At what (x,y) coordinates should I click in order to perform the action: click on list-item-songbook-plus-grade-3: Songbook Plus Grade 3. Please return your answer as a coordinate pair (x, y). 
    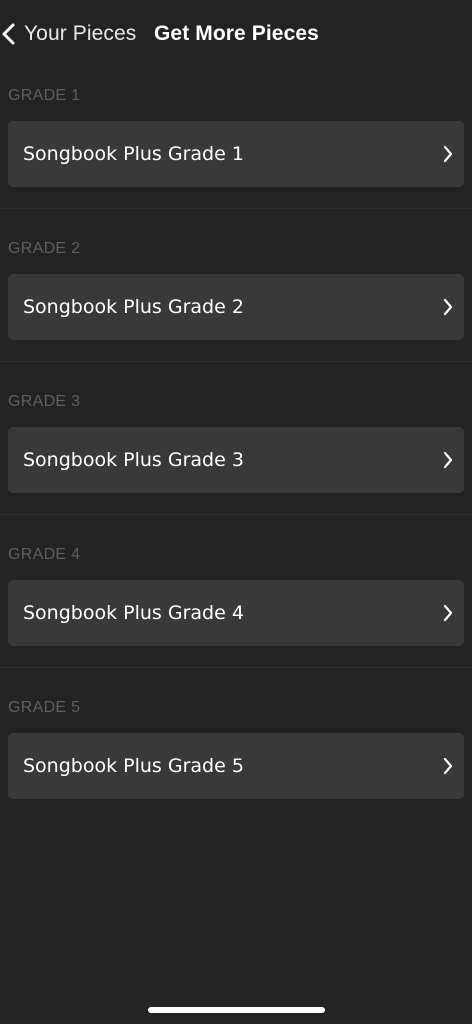
    Looking at the image, I should click on (236, 460).